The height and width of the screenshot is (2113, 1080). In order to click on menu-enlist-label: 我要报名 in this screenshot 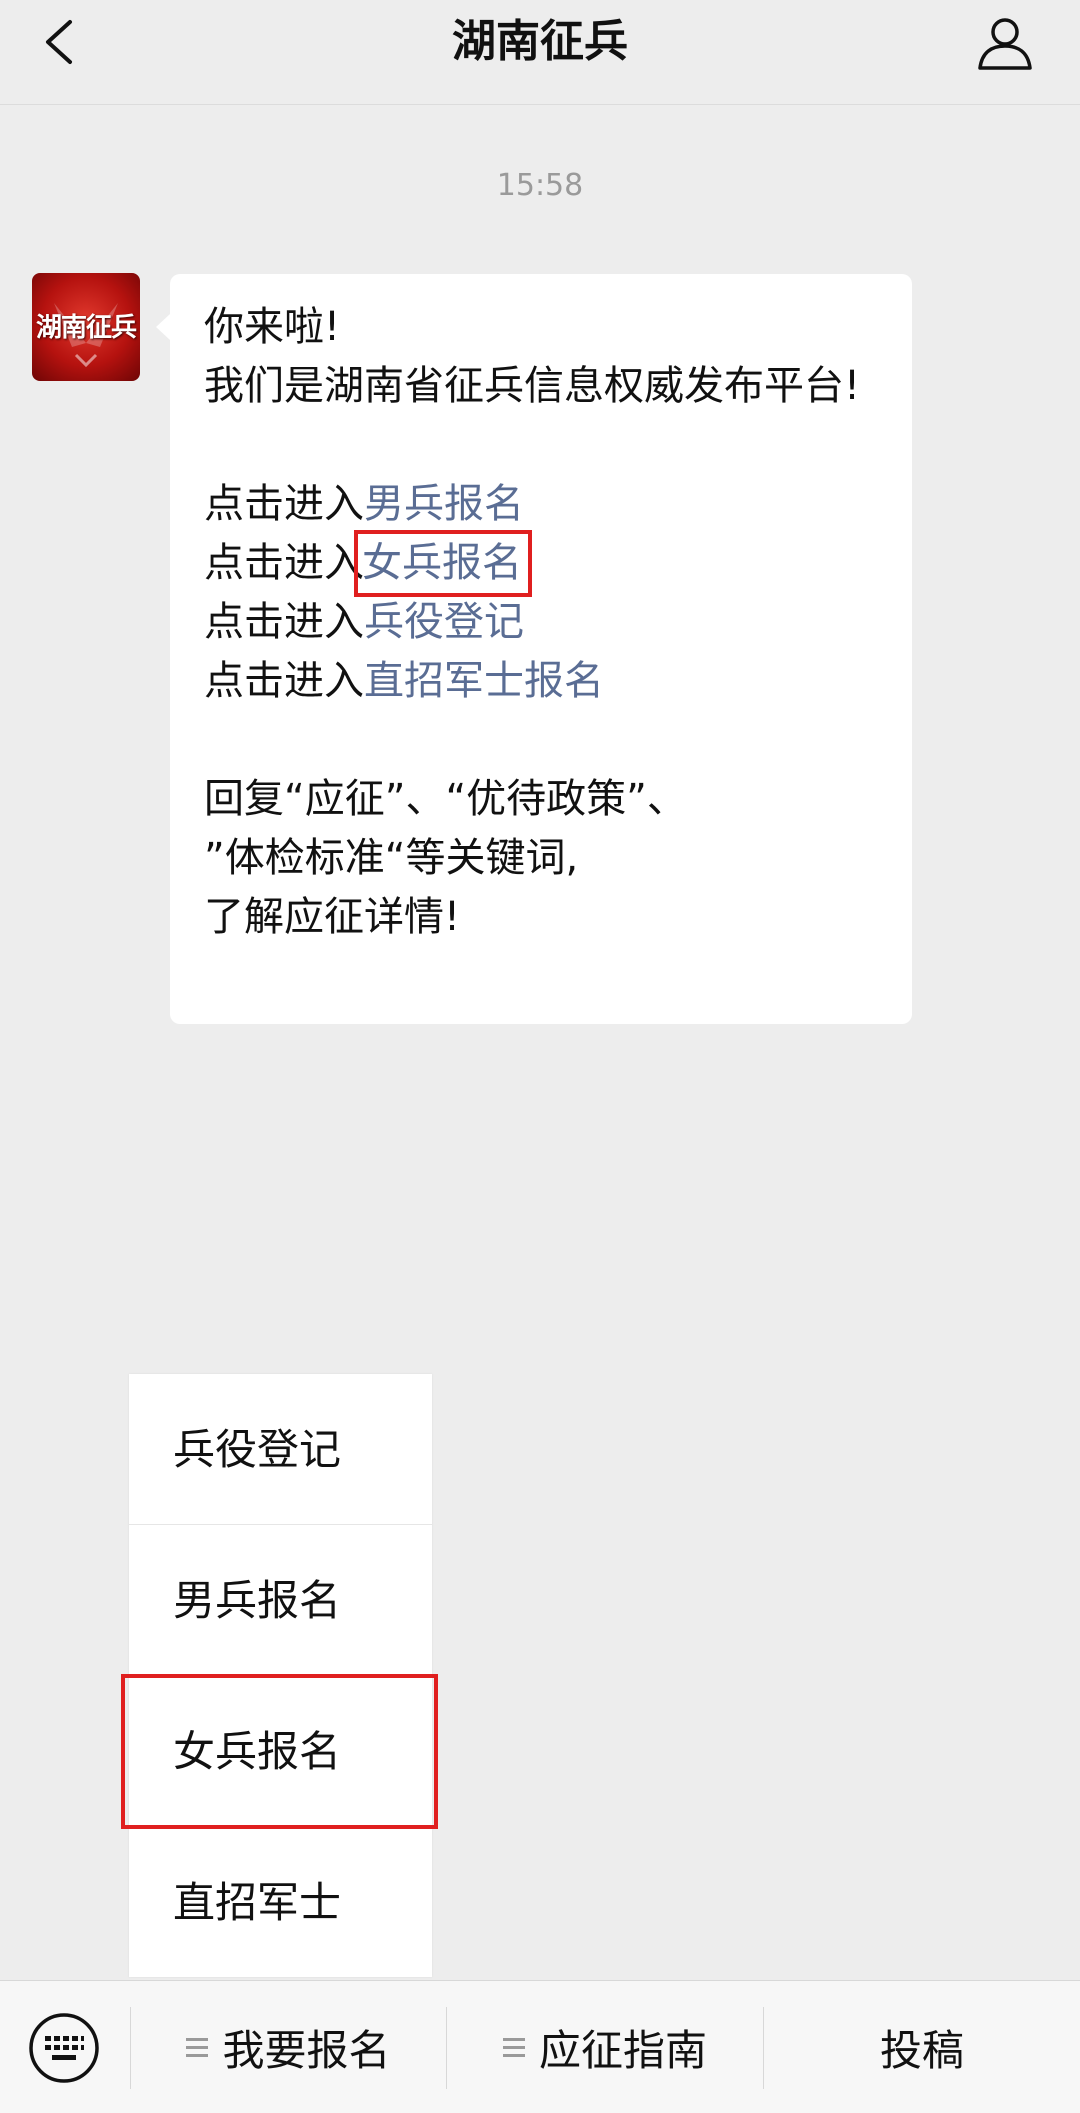, I will do `click(306, 2050)`.